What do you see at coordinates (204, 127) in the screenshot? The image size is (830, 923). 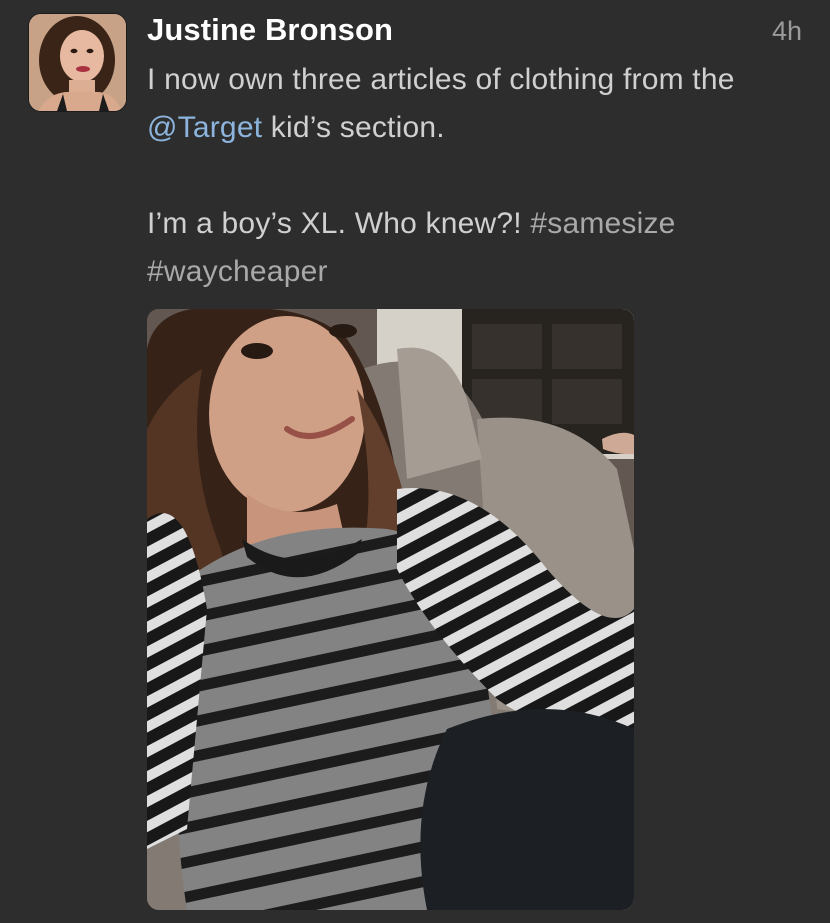 I see `mention-link: @Target` at bounding box center [204, 127].